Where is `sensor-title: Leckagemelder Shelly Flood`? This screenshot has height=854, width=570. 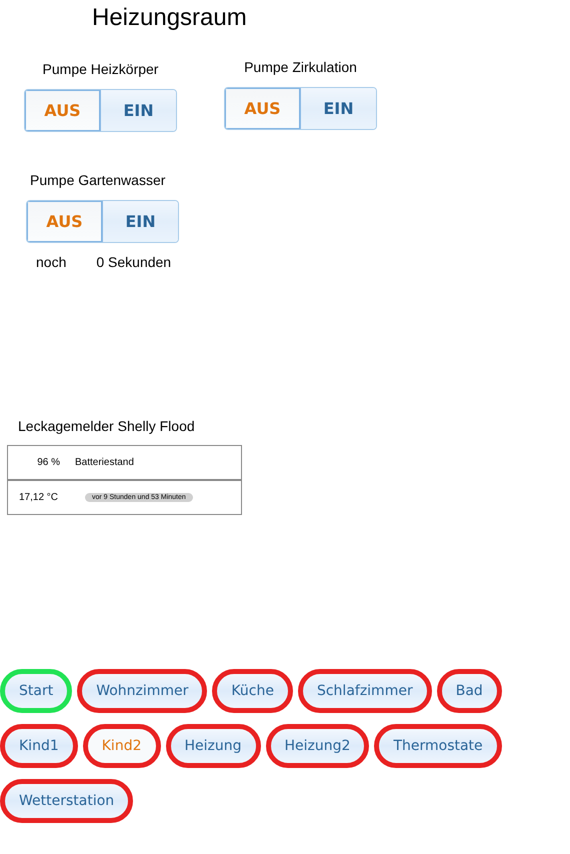 sensor-title: Leckagemelder Shelly Flood is located at coordinates (107, 426).